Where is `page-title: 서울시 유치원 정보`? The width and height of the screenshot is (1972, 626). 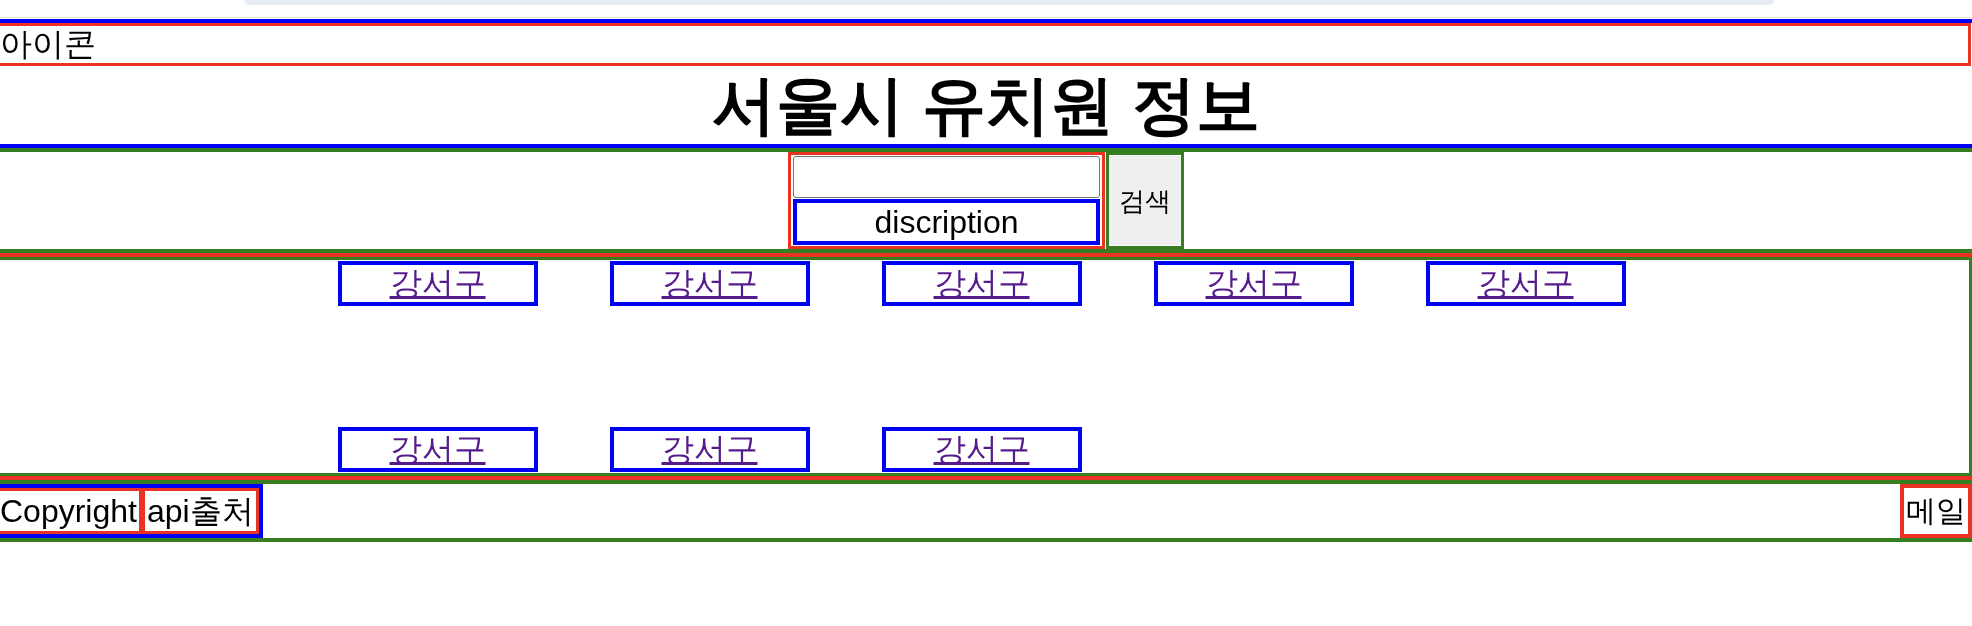
page-title: 서울시 유치원 정보 is located at coordinates (986, 105).